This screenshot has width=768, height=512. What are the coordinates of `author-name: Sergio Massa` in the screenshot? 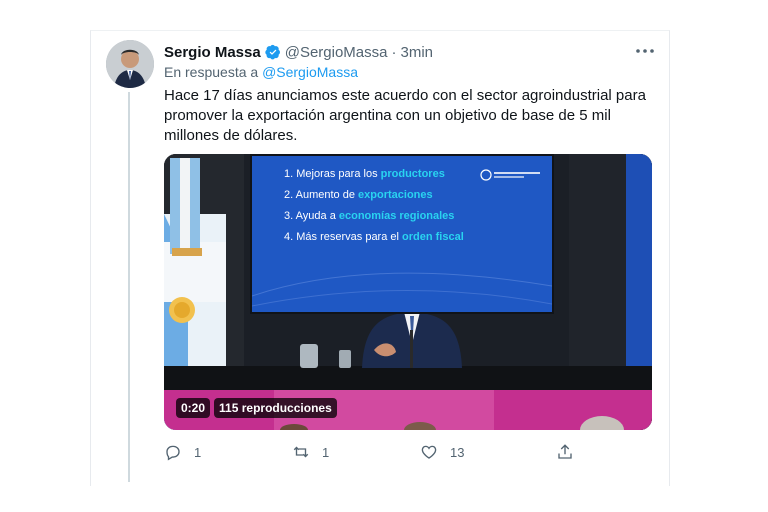 It's located at (212, 52).